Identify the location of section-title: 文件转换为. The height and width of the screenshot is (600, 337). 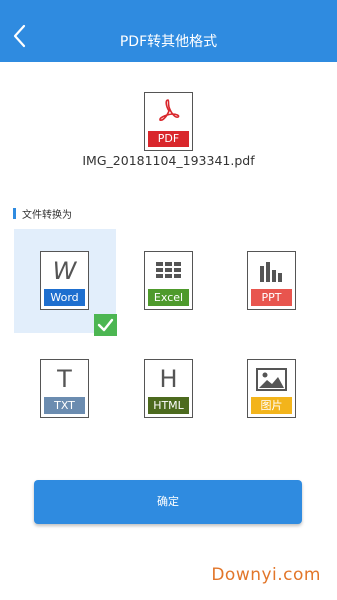
(42, 213).